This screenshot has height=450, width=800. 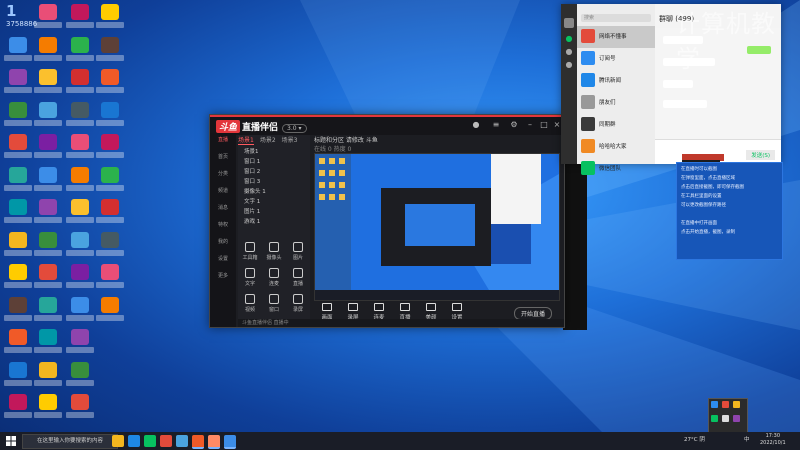 What do you see at coordinates (616, 59) in the screenshot?
I see `conversation-item: 订阅号` at bounding box center [616, 59].